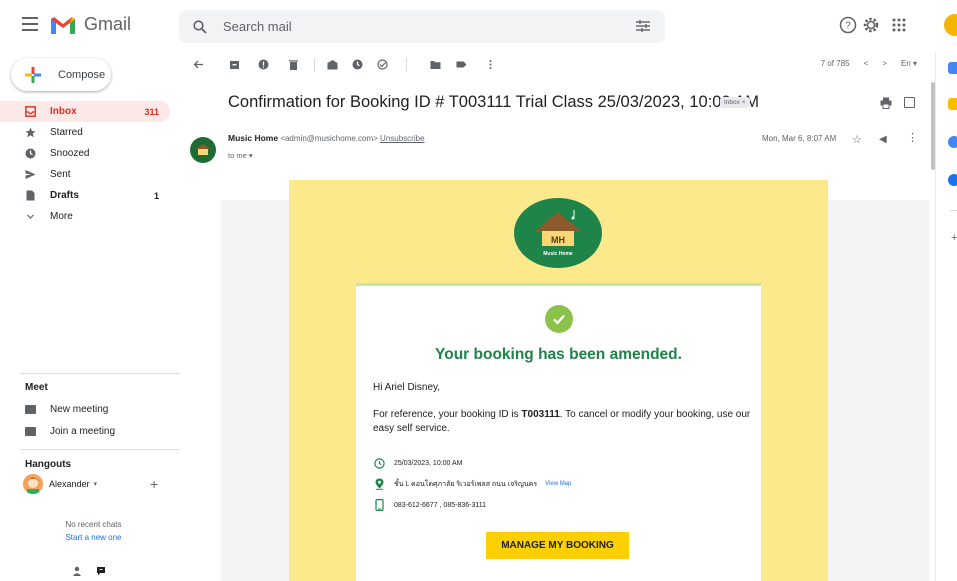 The image size is (957, 581). Describe the element at coordinates (447, 414) in the screenshot. I see `para-prefix: For reference, your booking ID is` at that location.